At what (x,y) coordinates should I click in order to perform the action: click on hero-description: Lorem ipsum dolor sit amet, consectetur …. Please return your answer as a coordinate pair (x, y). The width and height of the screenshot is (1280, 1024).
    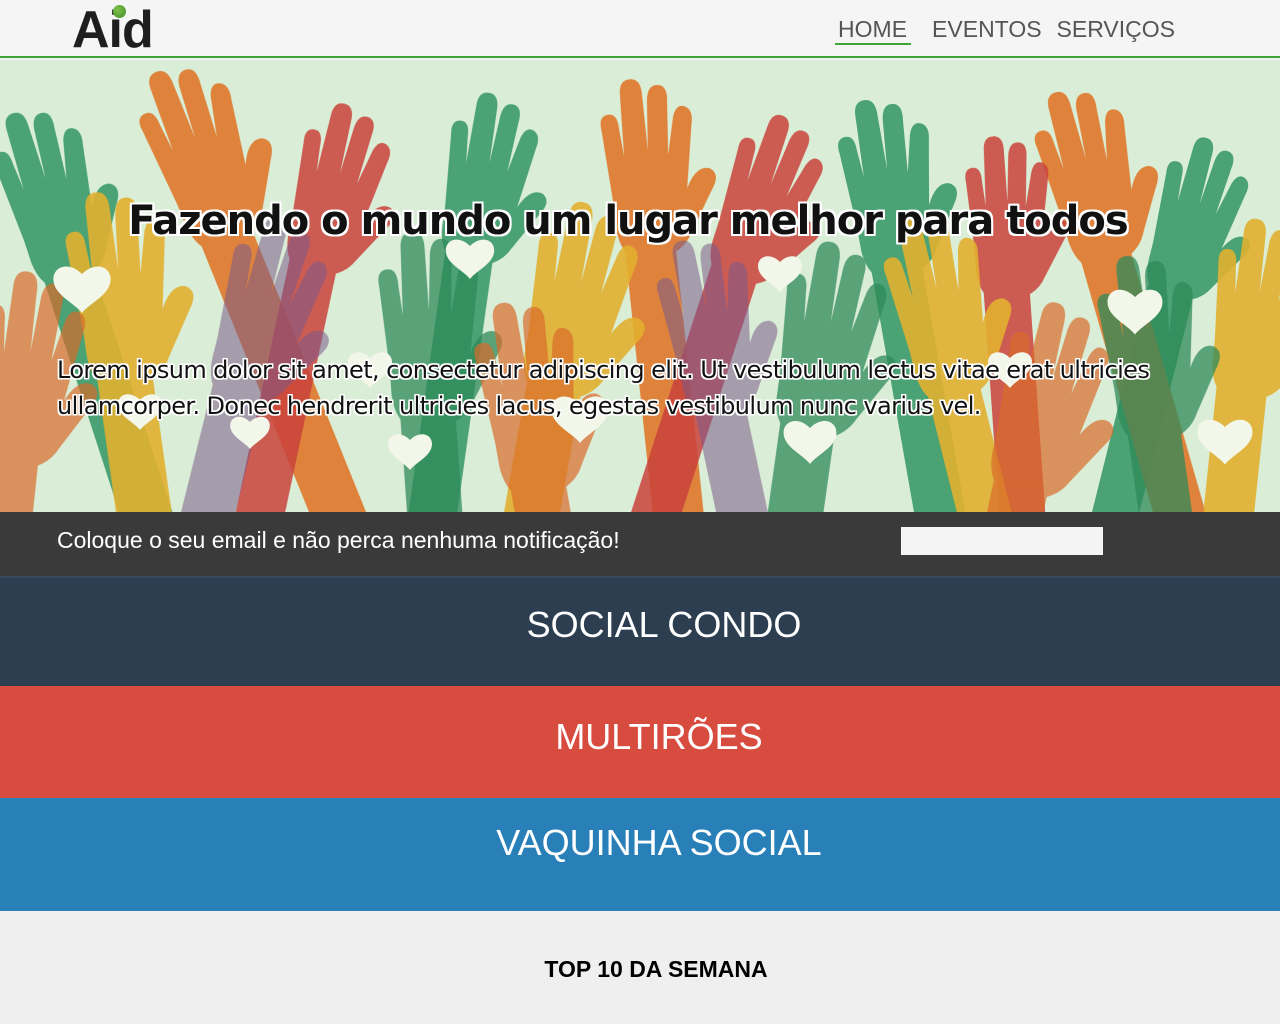
    Looking at the image, I should click on (603, 388).